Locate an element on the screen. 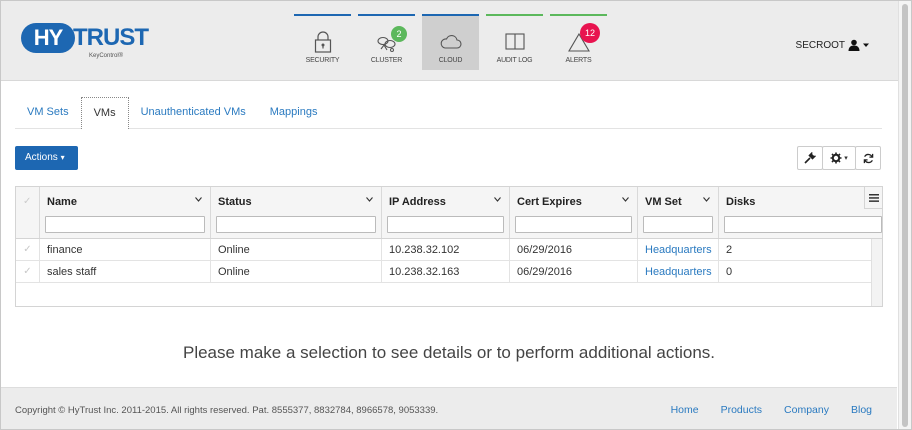 This screenshot has width=912, height=430. tab-mappings: Mappings is located at coordinates (294, 112).